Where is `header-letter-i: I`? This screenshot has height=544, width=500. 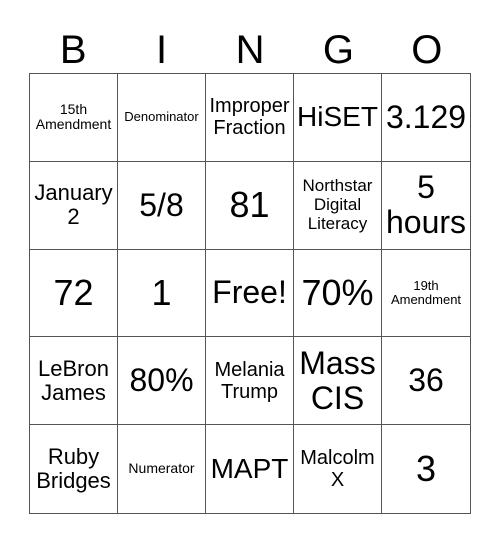
header-letter-i: I is located at coordinates (162, 50).